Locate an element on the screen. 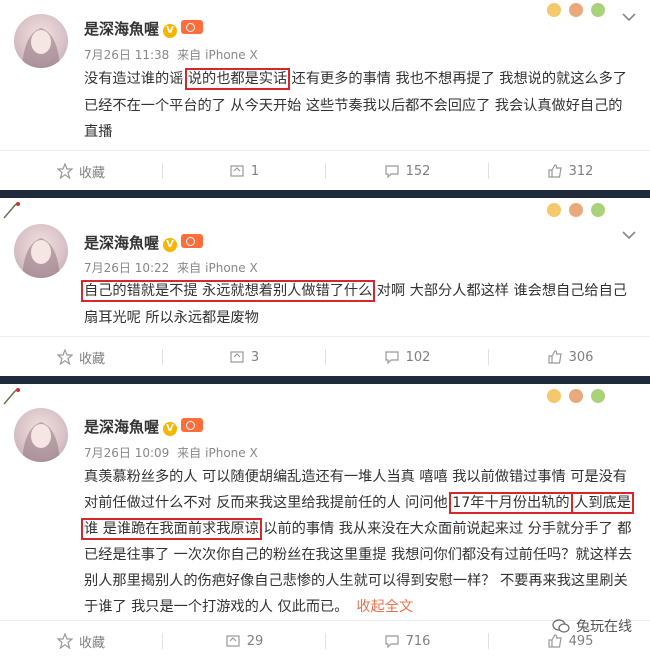  comment-count: 716 is located at coordinates (418, 641).